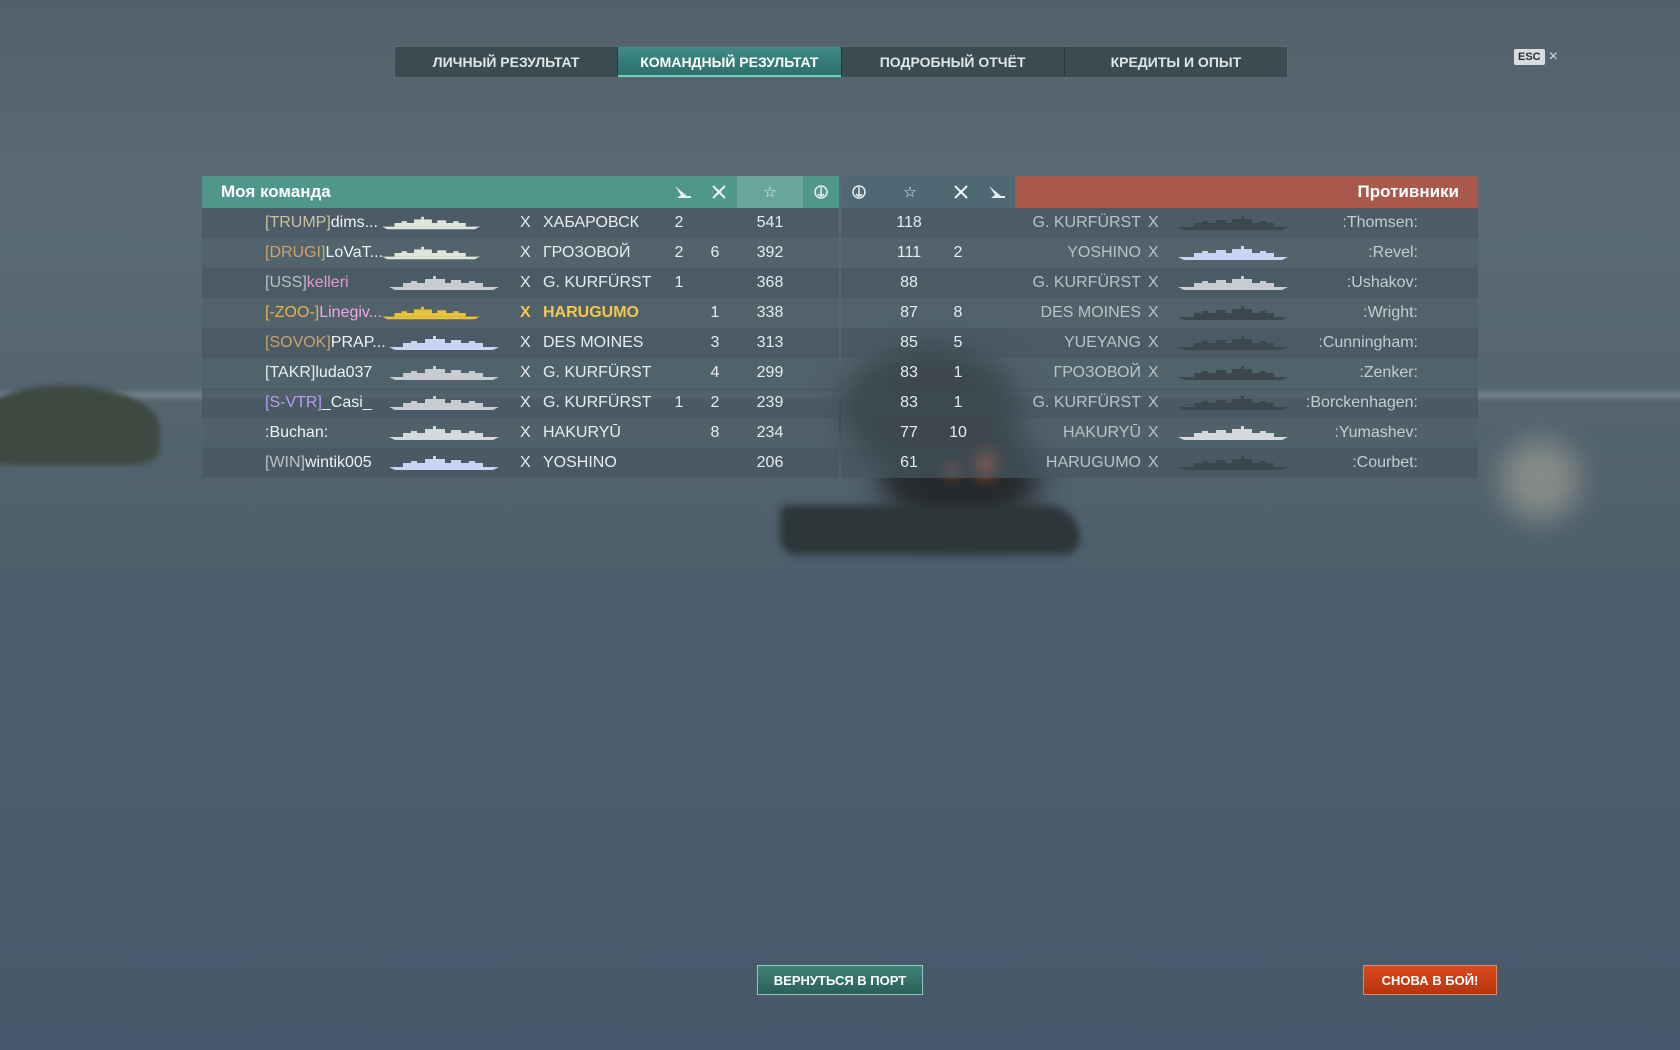  What do you see at coordinates (1361, 402) in the screenshot?
I see `player-nick: :Borckenhagen:` at bounding box center [1361, 402].